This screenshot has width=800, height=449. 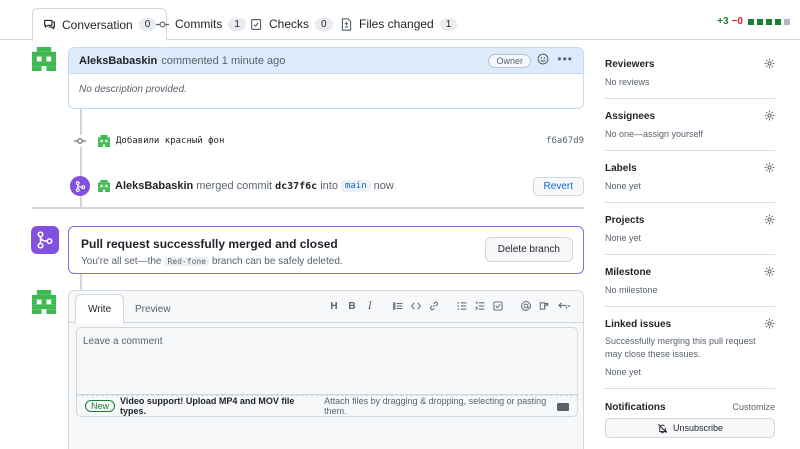 I want to click on tab-checks: Checks 0, so click(x=291, y=24).